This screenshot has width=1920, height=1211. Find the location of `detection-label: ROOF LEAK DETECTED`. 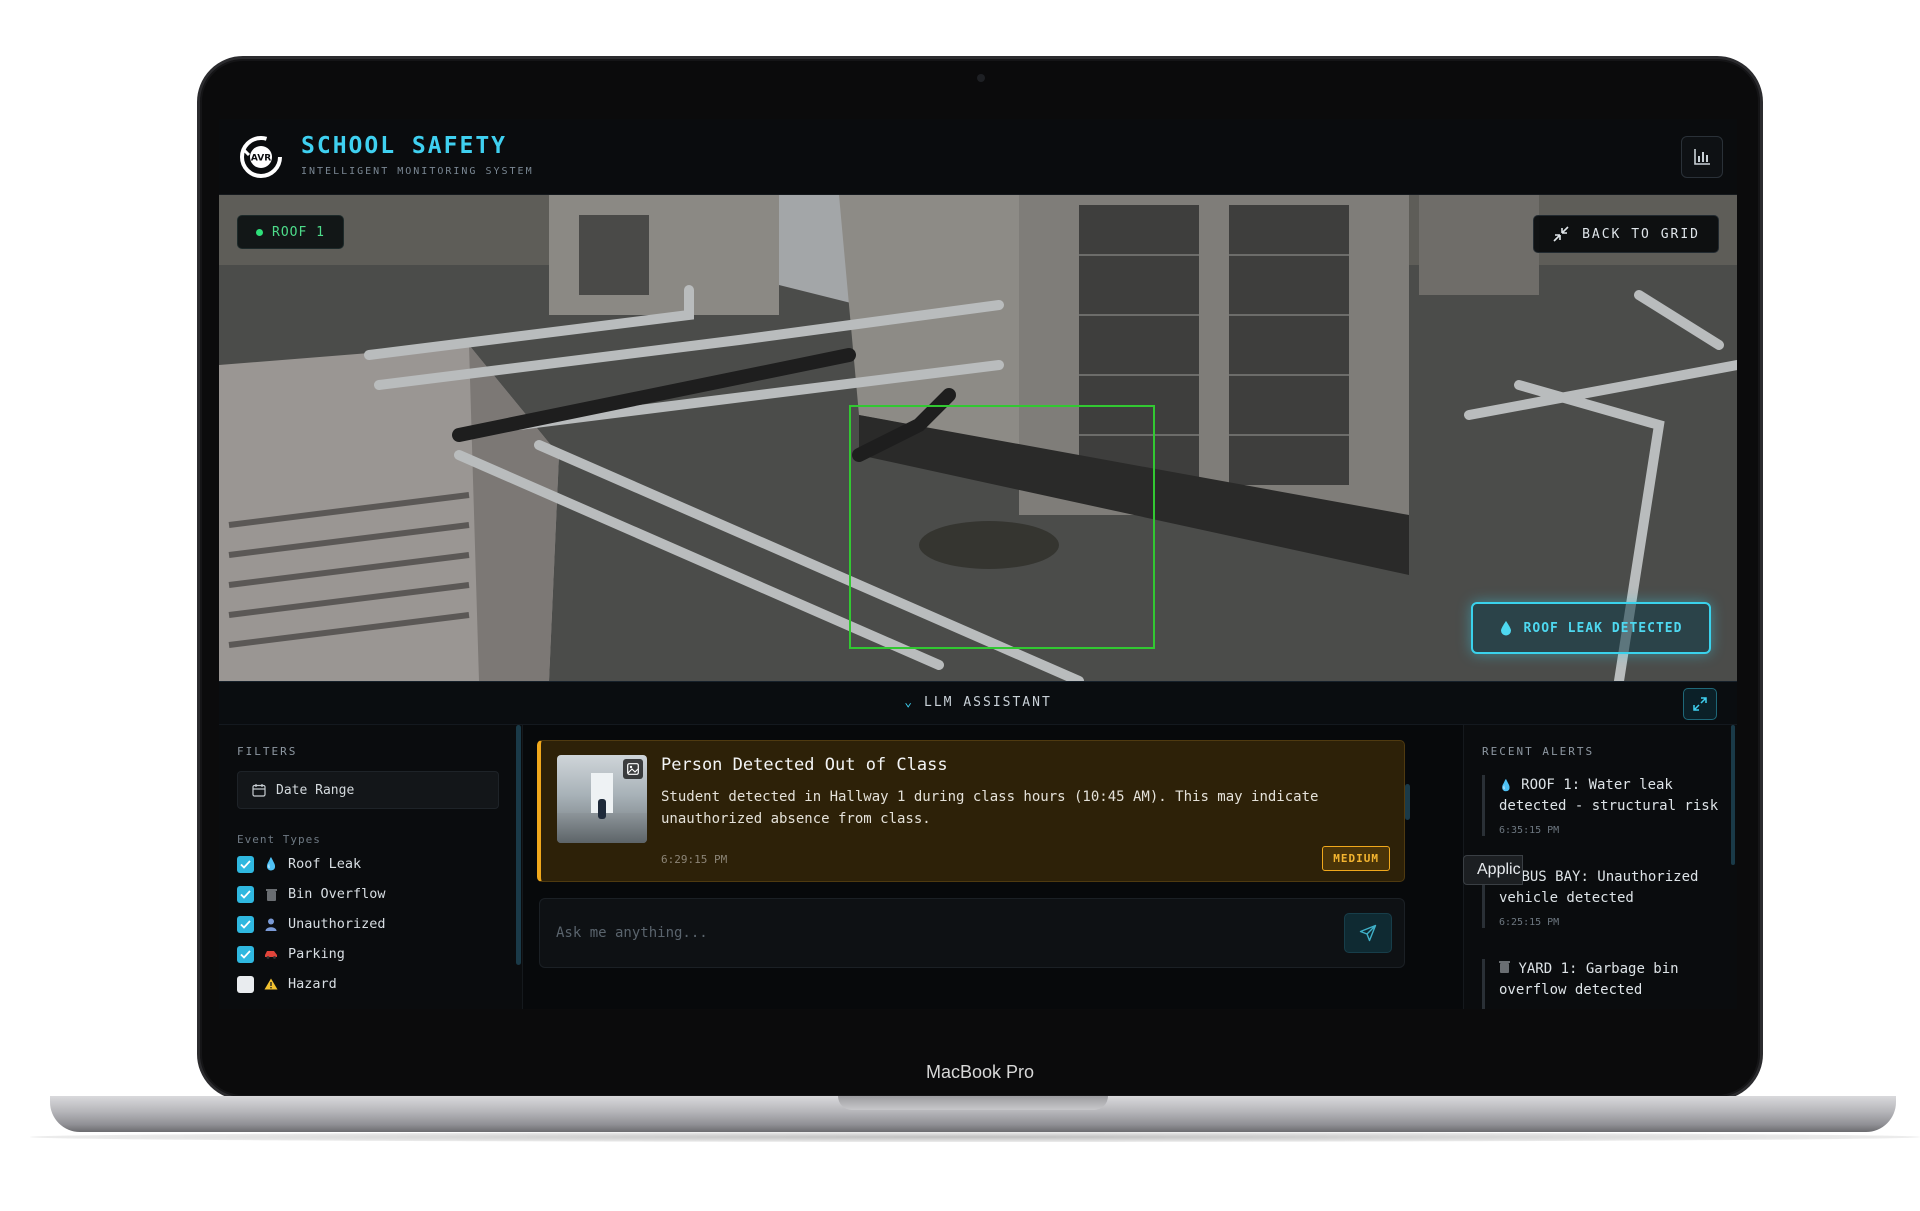

detection-label: ROOF LEAK DETECTED is located at coordinates (1603, 628).